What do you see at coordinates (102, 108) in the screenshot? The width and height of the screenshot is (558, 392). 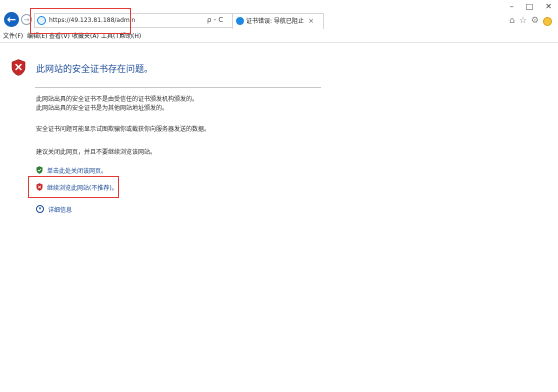 I see `cert-mismatch-text: 此网站出具的安全证书是为其他网站地址颁发的。` at bounding box center [102, 108].